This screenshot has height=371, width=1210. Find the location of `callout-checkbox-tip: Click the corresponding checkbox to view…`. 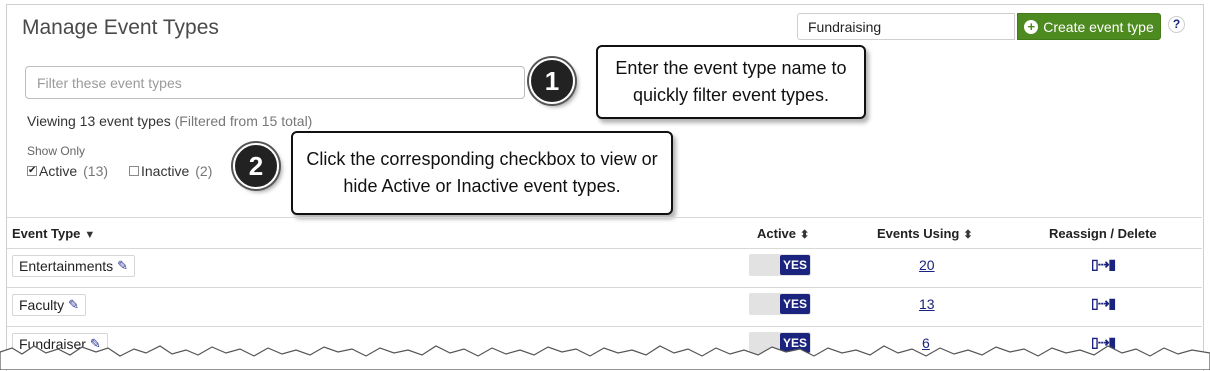

callout-checkbox-tip: Click the corresponding checkbox to view… is located at coordinates (482, 173).